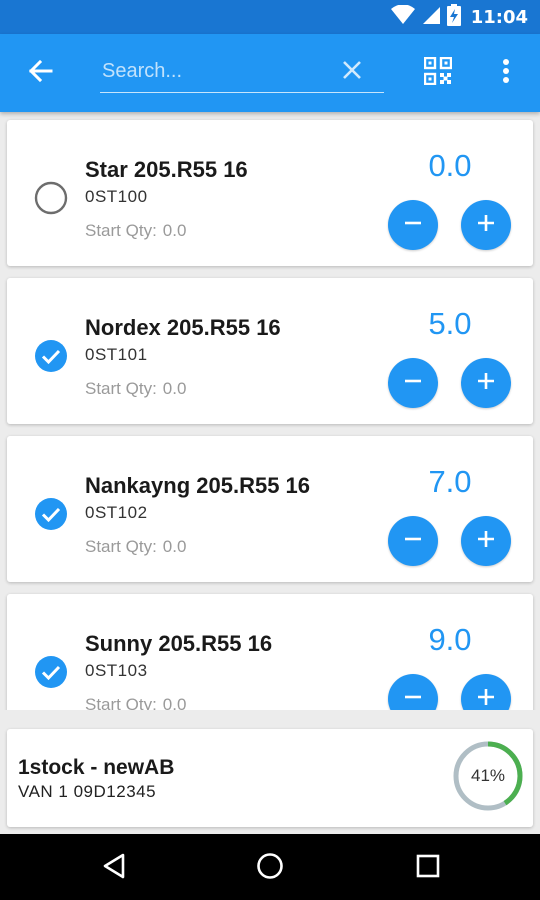 Image resolution: width=540 pixels, height=900 pixels. I want to click on progress-label: 41%, so click(488, 775).